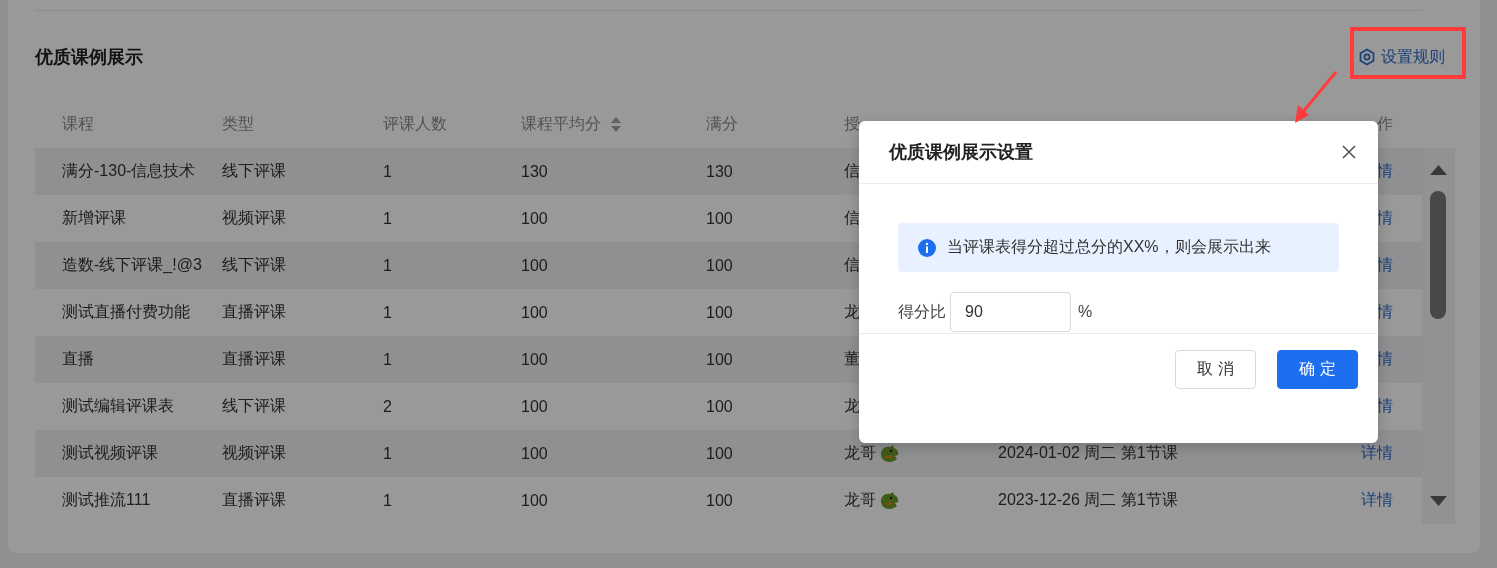 The height and width of the screenshot is (568, 1497). What do you see at coordinates (132, 265) in the screenshot?
I see `table-cell-text: 造数-线下评课_!@3` at bounding box center [132, 265].